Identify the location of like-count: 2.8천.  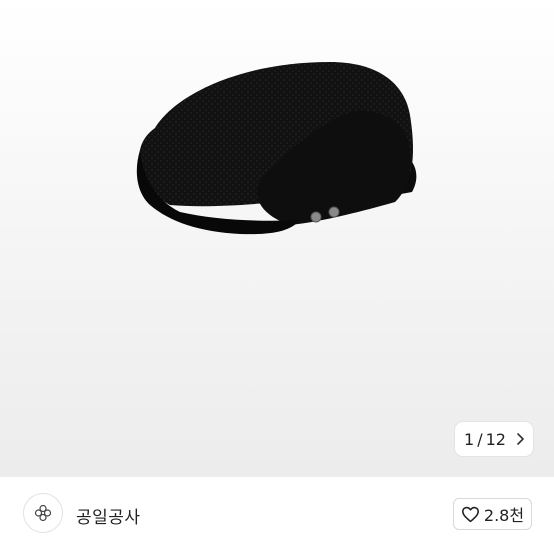
(504, 515).